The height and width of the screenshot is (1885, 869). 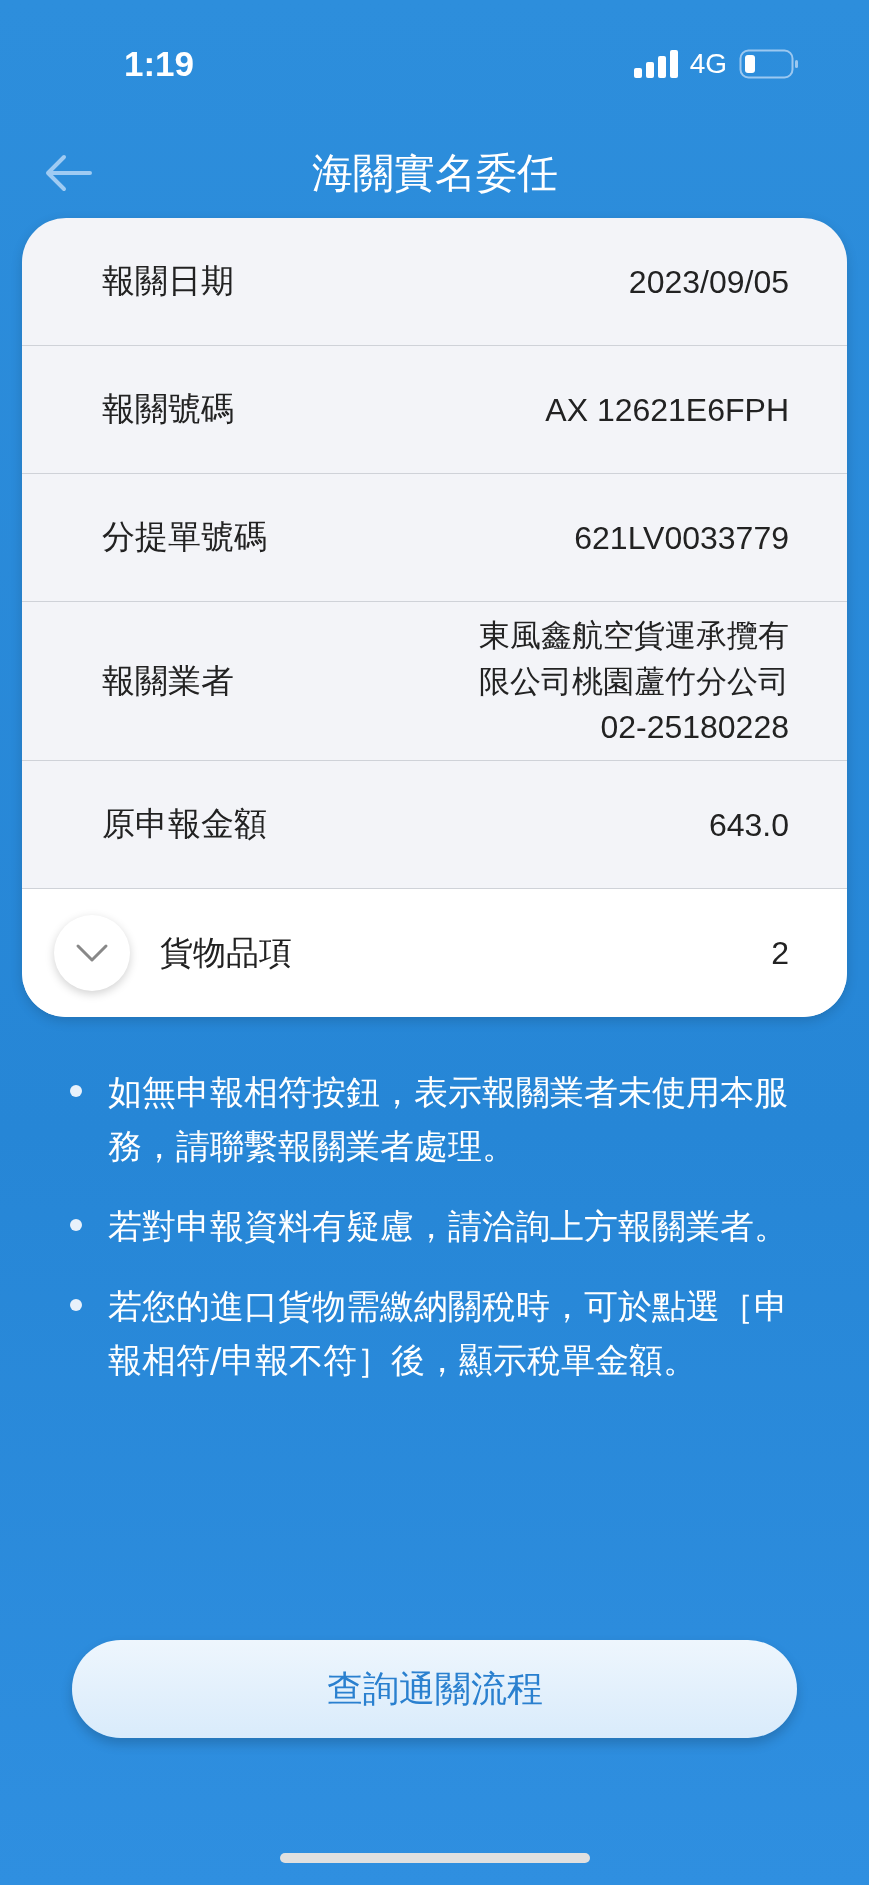 I want to click on note-text: 若對申報資料有疑慮，請洽詢上方報關業者。, so click(x=448, y=1226).